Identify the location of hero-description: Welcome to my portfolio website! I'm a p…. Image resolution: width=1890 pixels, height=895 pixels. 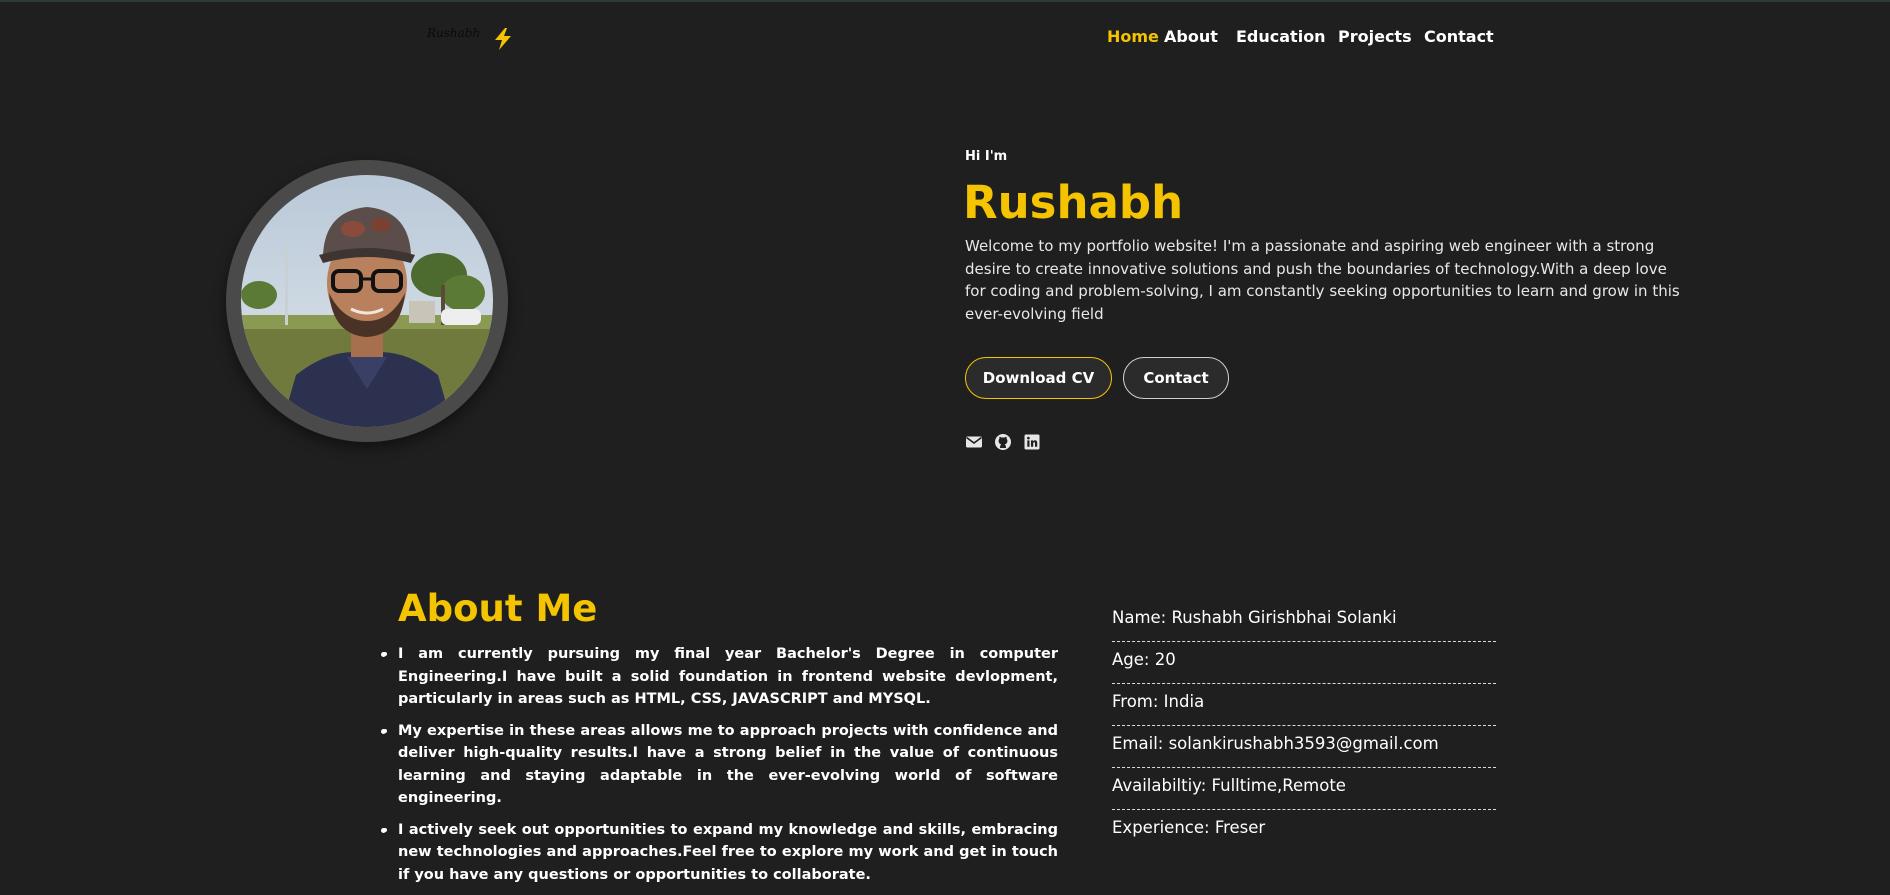
(1322, 280).